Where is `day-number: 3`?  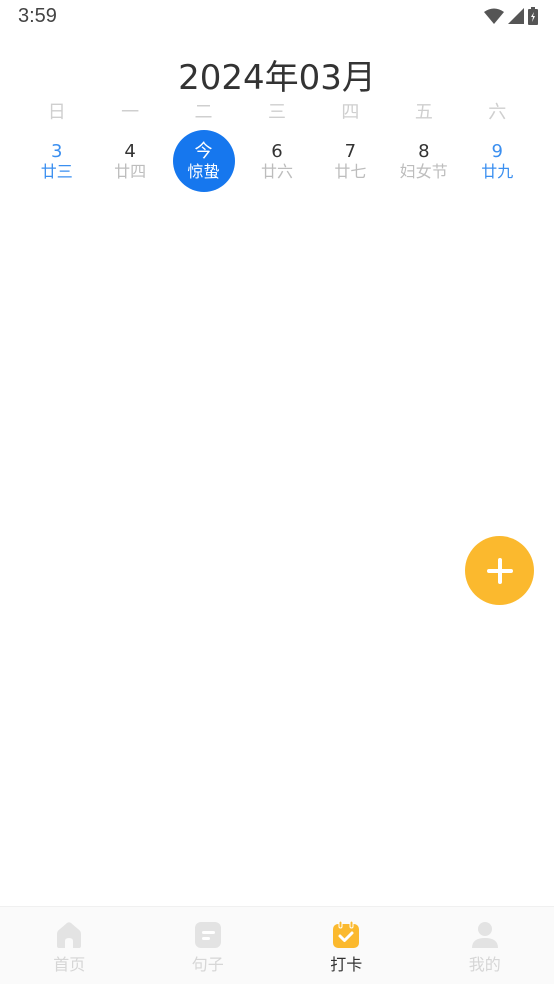
day-number: 3 is located at coordinates (56, 151).